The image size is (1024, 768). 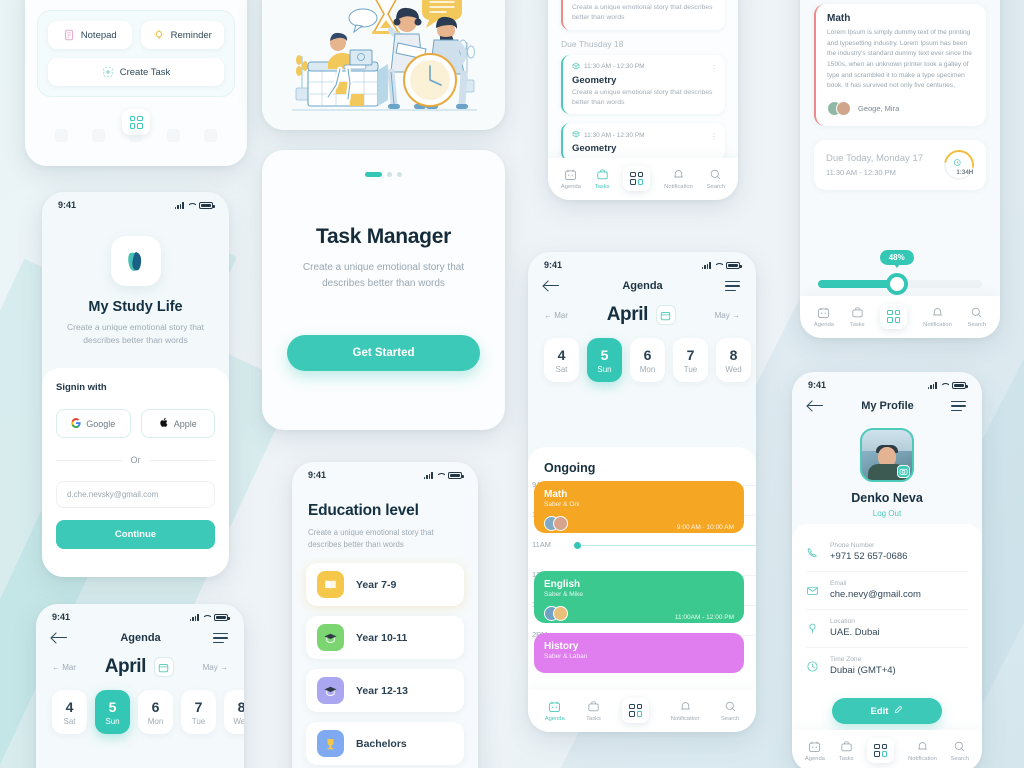 What do you see at coordinates (639, 653) in the screenshot?
I see `agenda-event: History Saber & Laban` at bounding box center [639, 653].